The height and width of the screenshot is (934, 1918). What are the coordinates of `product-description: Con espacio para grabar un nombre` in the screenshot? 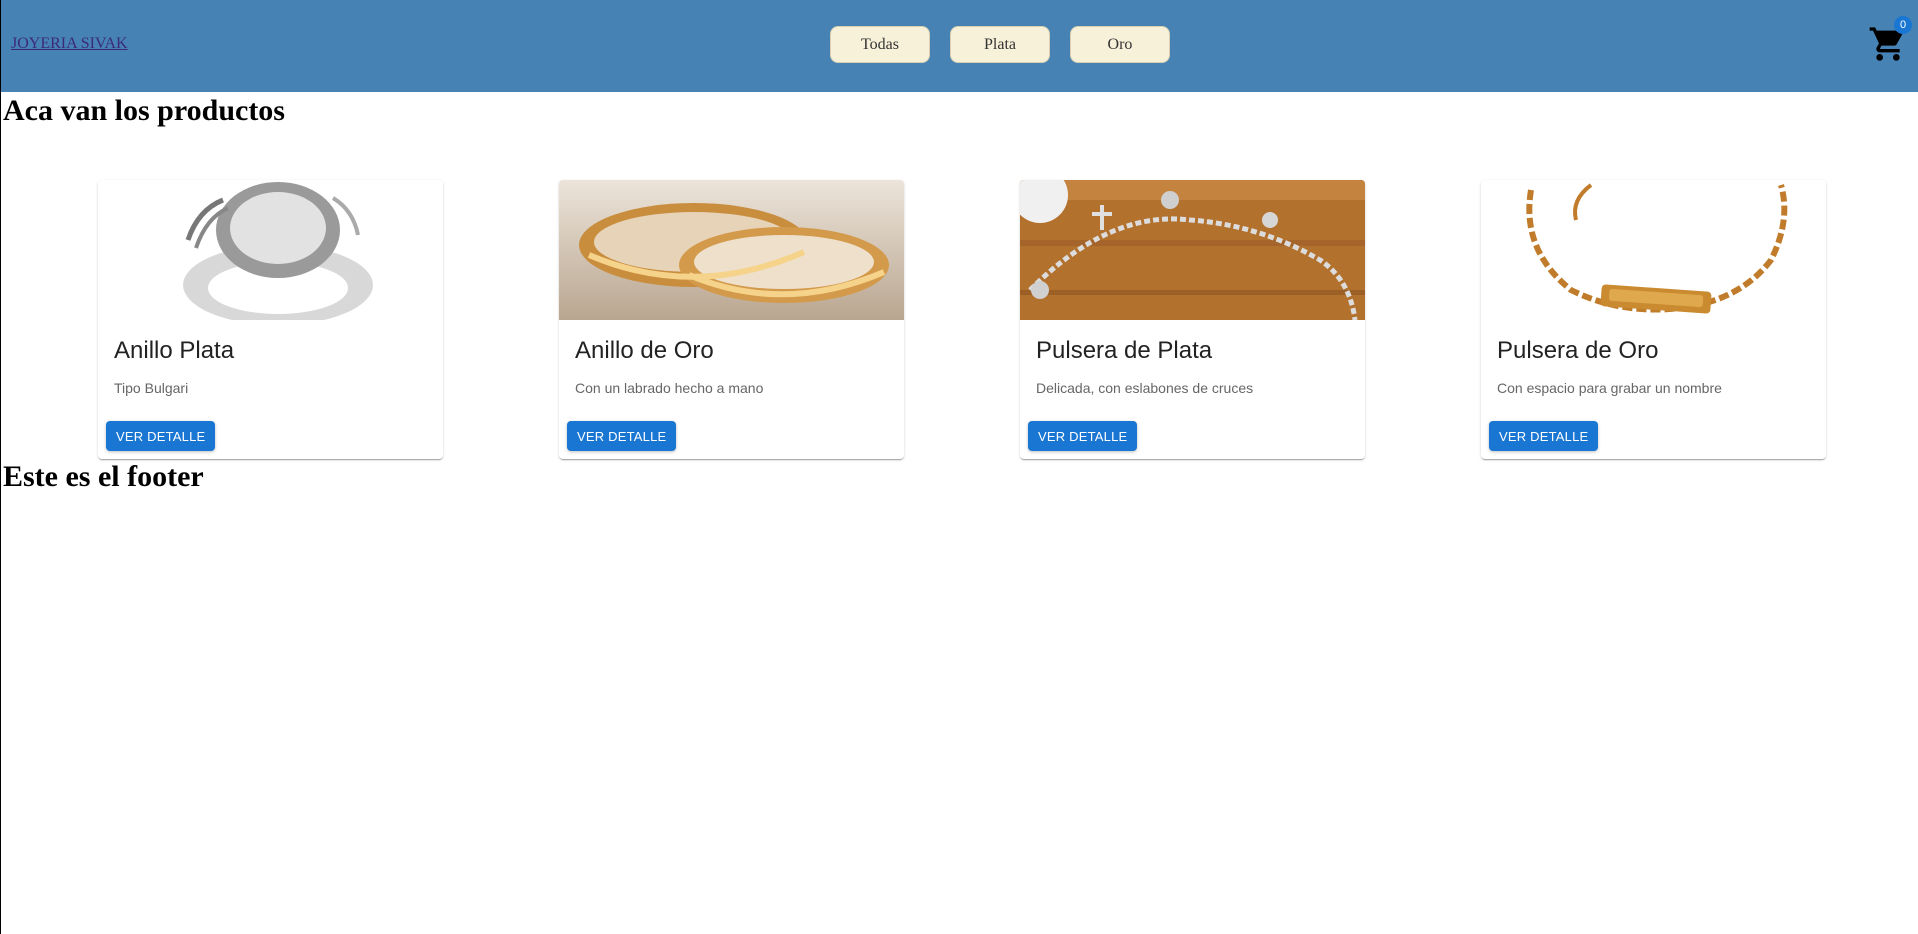 It's located at (1609, 388).